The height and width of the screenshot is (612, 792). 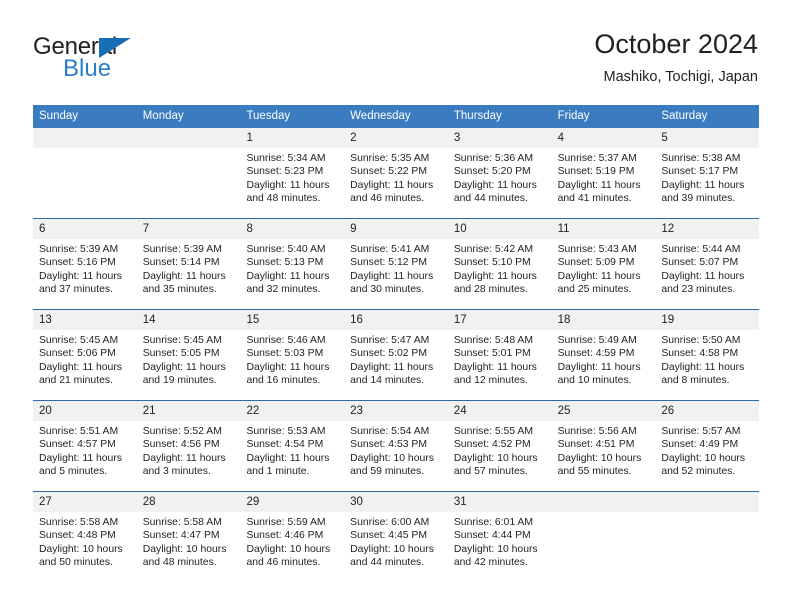 What do you see at coordinates (268, 116) in the screenshot?
I see `weekday-header-tuesday: Tuesday` at bounding box center [268, 116].